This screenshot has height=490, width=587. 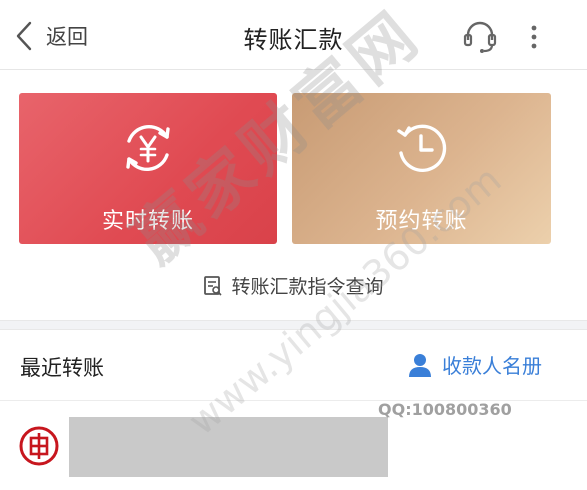 What do you see at coordinates (293, 325) in the screenshot?
I see `section-divider` at bounding box center [293, 325].